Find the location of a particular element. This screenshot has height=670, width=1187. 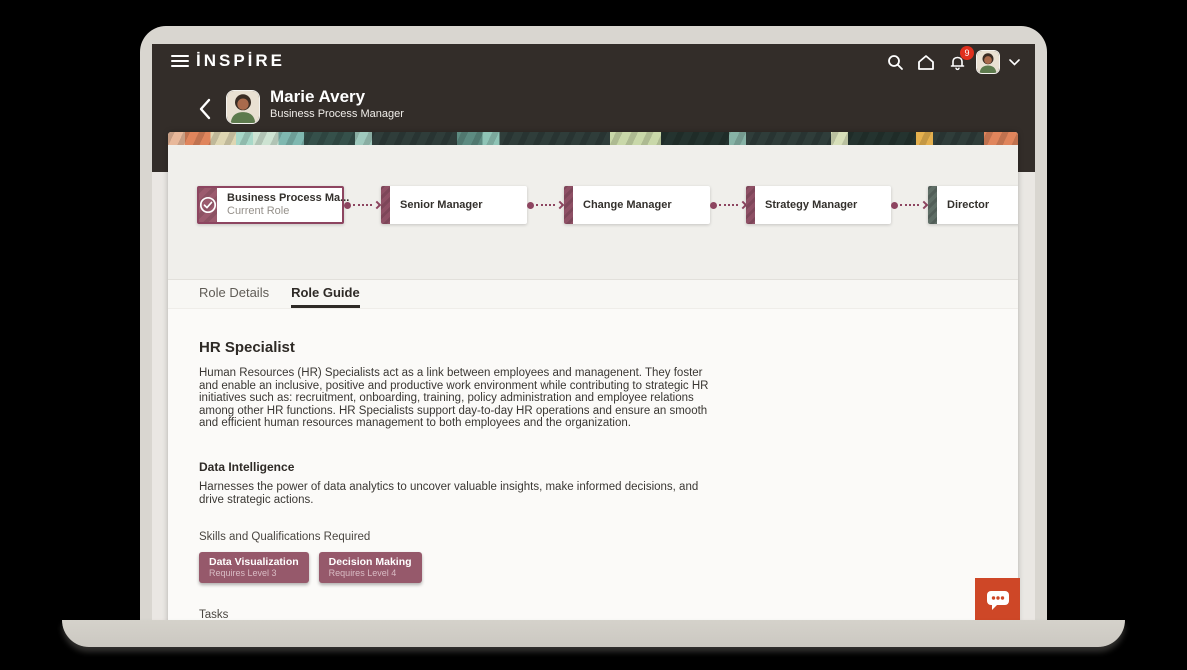

decorative-banner is located at coordinates (593, 138).